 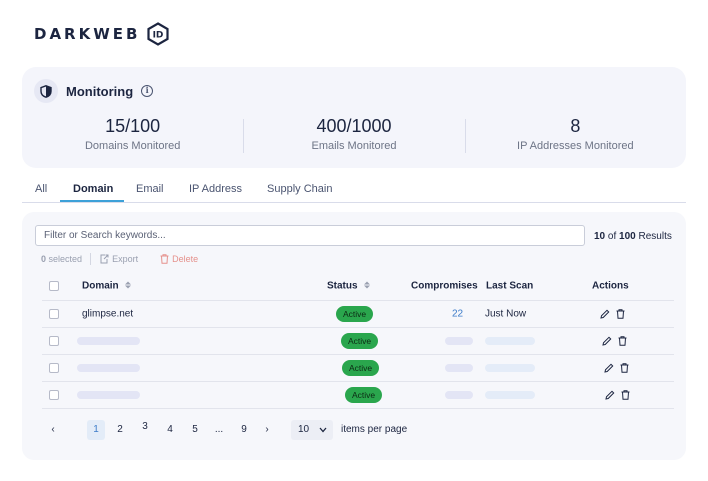 What do you see at coordinates (323, 430) in the screenshot?
I see `chevron-down-icon` at bounding box center [323, 430].